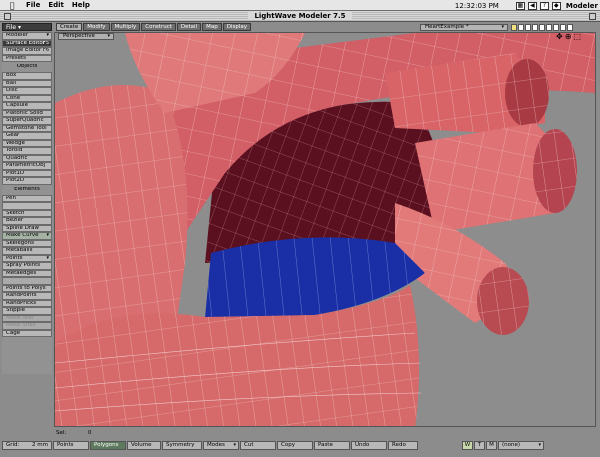 This screenshot has height=457, width=600. I want to click on viewport-controls: ✥ ⊕ ⬚, so click(568, 37).